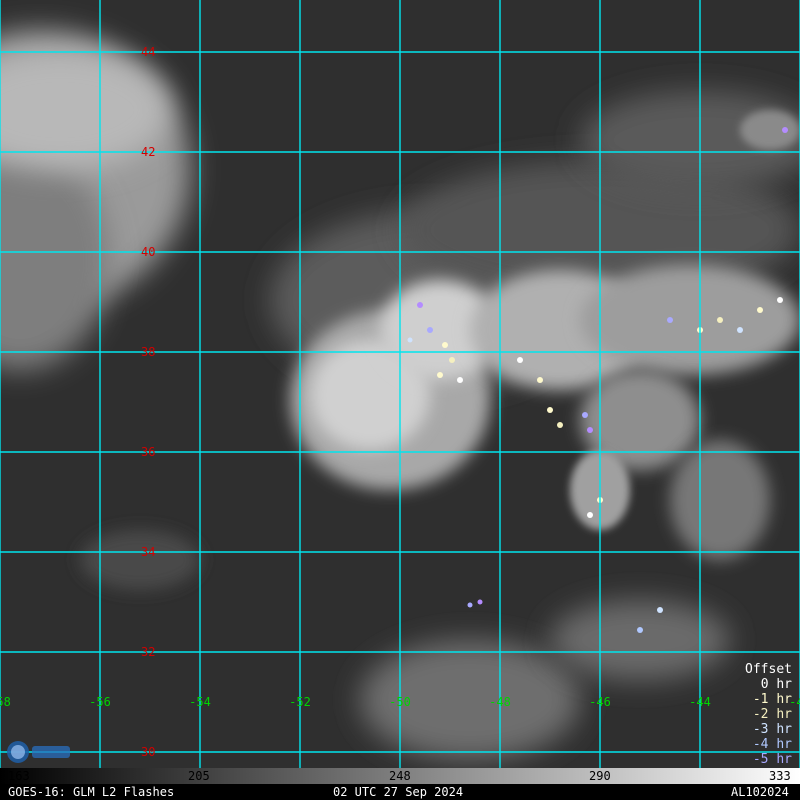 This screenshot has width=800, height=800. Describe the element at coordinates (300, 702) in the screenshot. I see `longitude-label: -52` at that location.